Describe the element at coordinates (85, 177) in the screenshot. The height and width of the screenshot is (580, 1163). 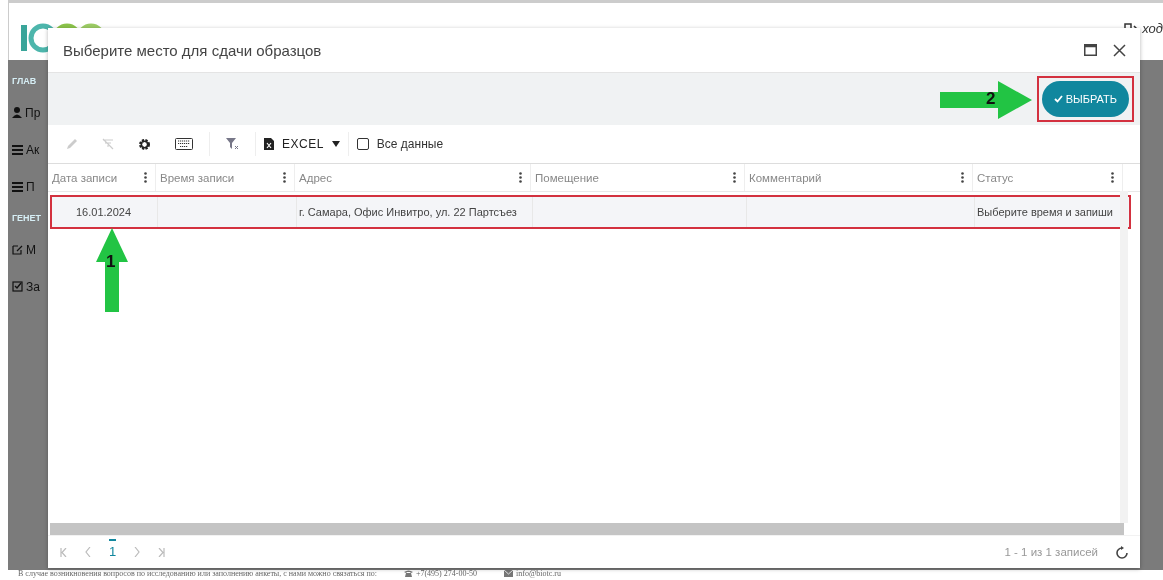
I see `column-header: Дата записи` at that location.